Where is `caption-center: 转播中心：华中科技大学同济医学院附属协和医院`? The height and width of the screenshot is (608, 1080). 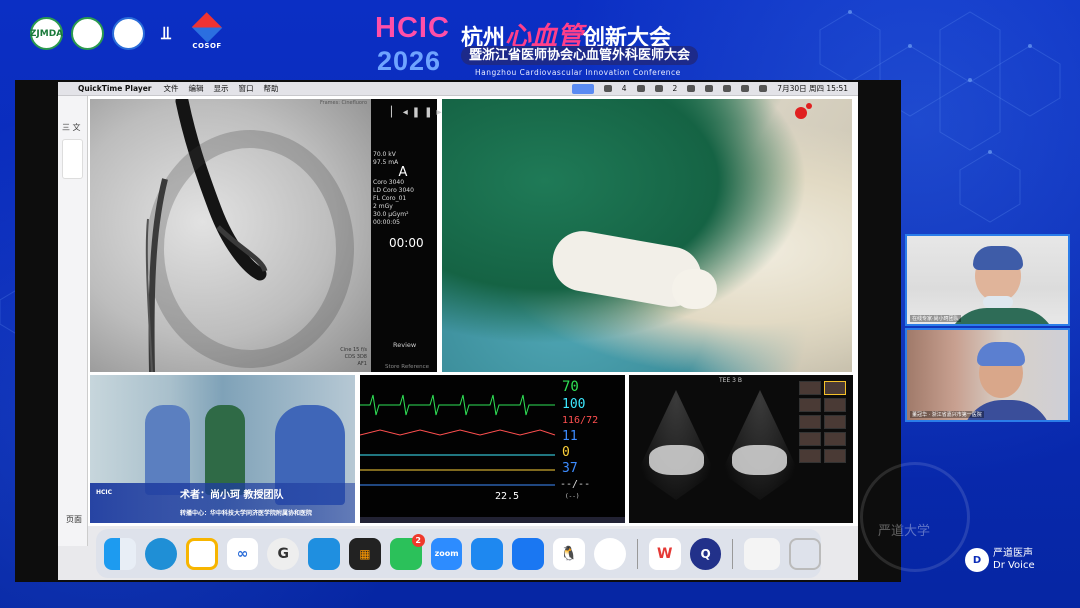 caption-center: 转播中心：华中科技大学同济医学院附属协和医院 is located at coordinates (246, 513).